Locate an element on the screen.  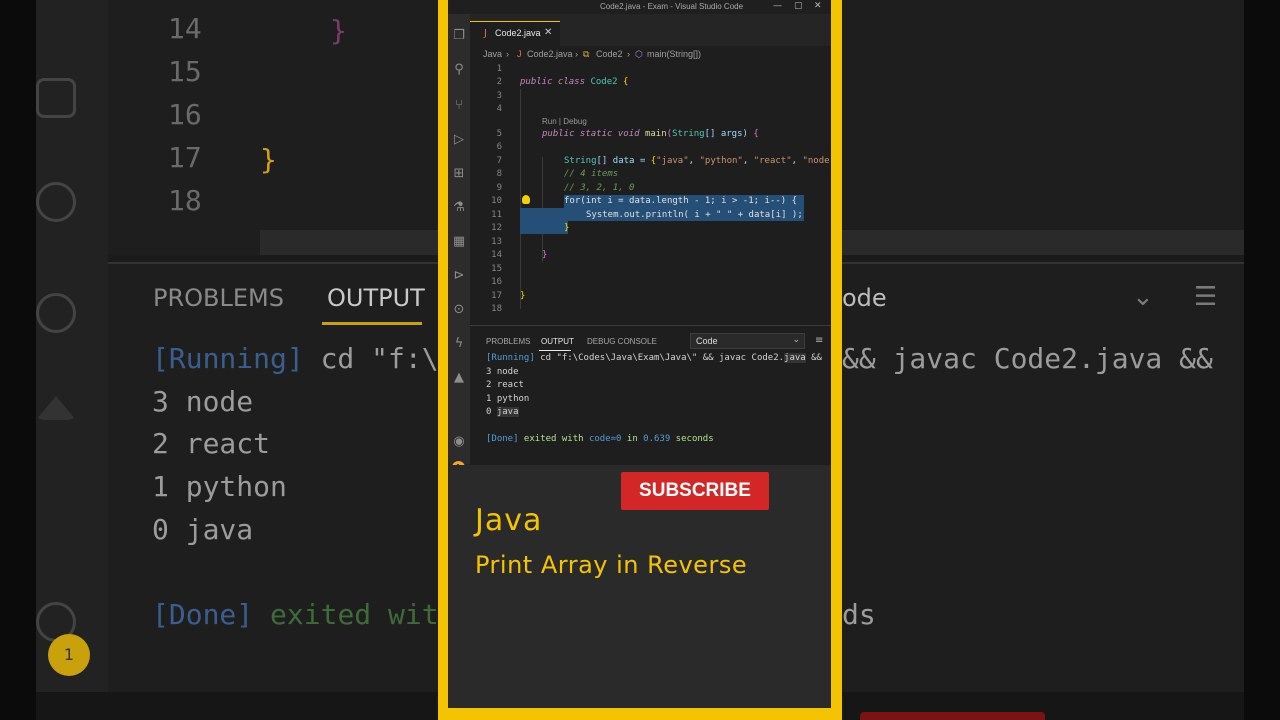
source-control-icon: ⑂ is located at coordinates (459, 106).